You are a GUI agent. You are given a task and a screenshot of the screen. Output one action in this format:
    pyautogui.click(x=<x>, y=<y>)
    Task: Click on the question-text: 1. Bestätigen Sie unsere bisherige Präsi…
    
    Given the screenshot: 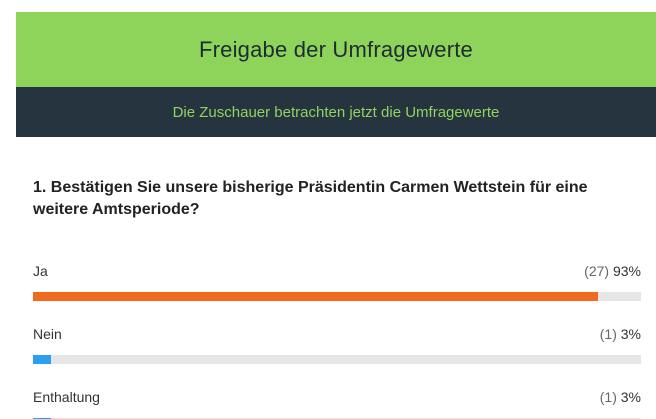 What is the action you would take?
    pyautogui.click(x=310, y=198)
    